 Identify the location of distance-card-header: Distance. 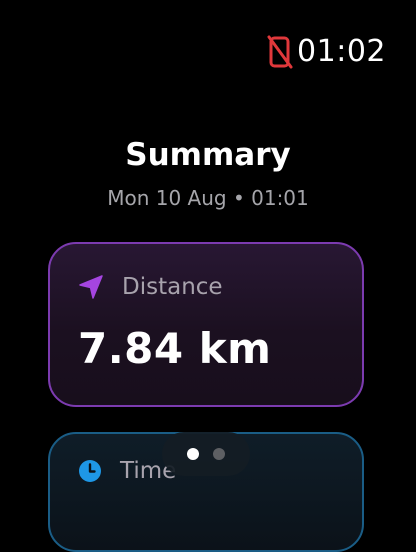
(150, 287).